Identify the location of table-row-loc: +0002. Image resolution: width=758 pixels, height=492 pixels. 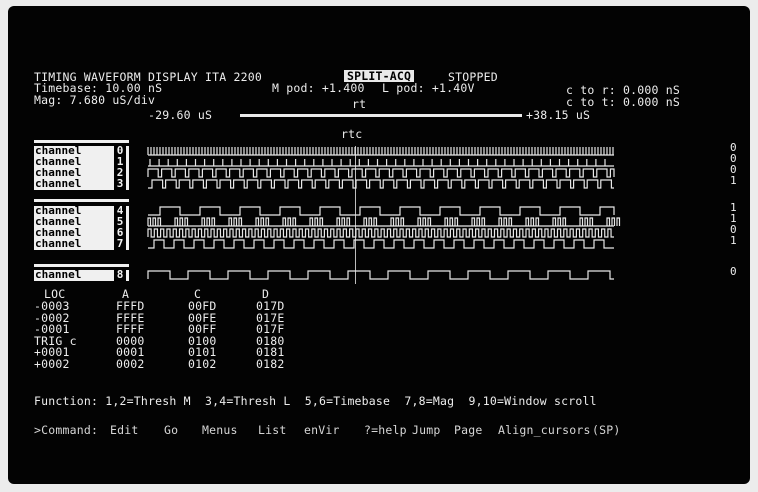
(52, 363).